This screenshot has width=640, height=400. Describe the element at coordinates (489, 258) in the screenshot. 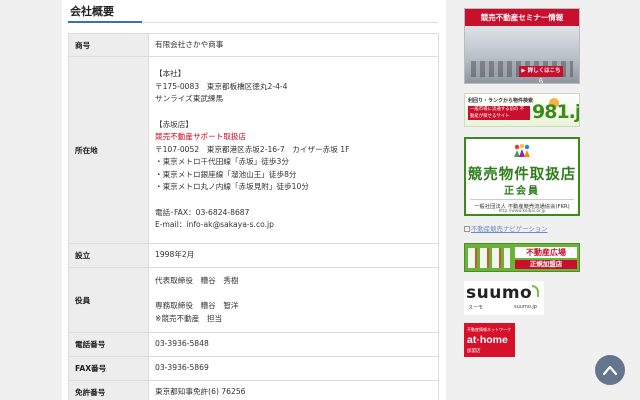

I see `houses-illustration-icon` at that location.